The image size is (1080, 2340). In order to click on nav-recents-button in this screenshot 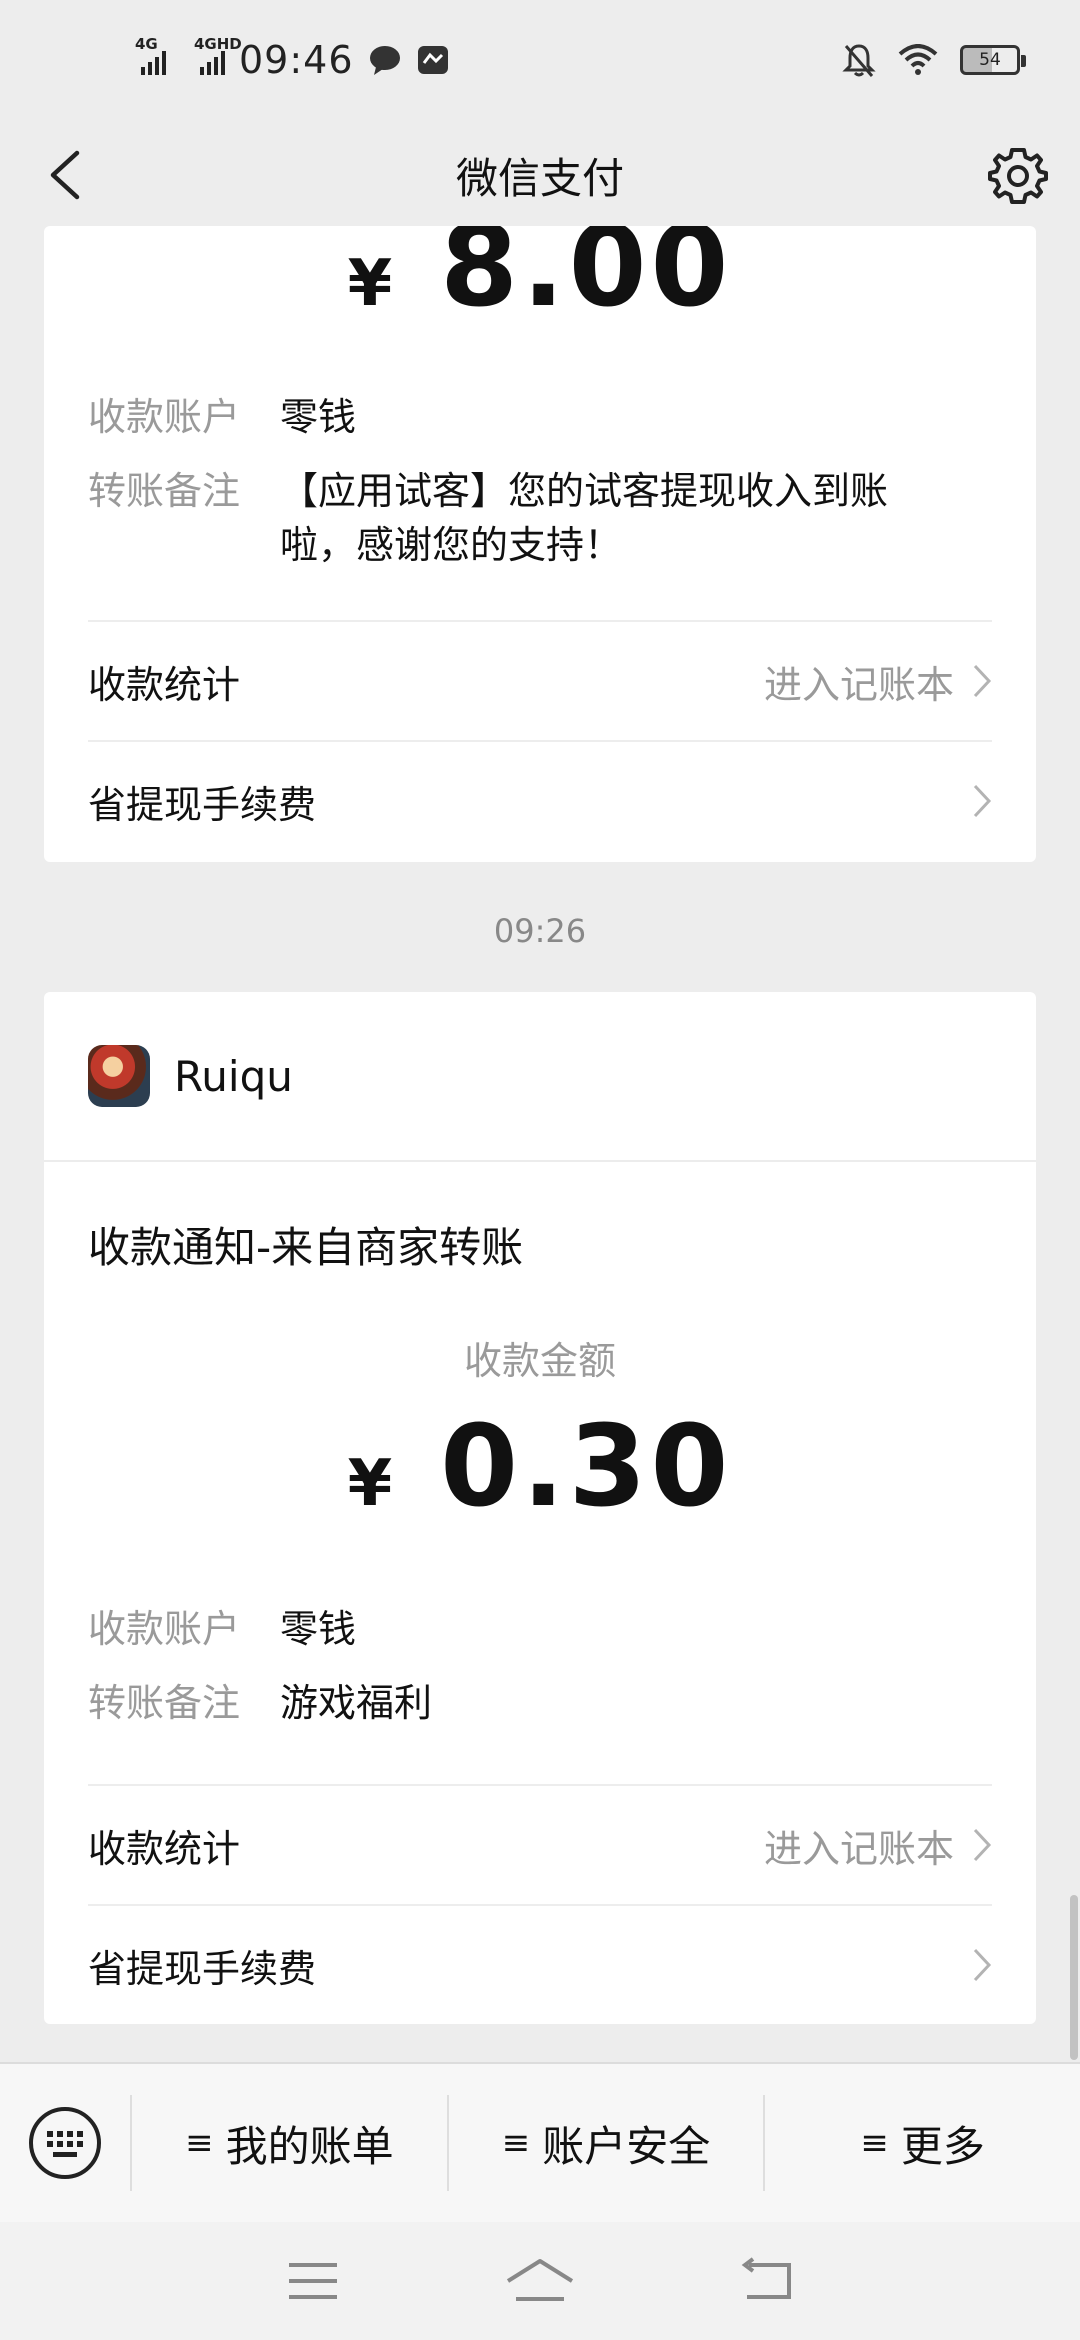, I will do `click(313, 2281)`.